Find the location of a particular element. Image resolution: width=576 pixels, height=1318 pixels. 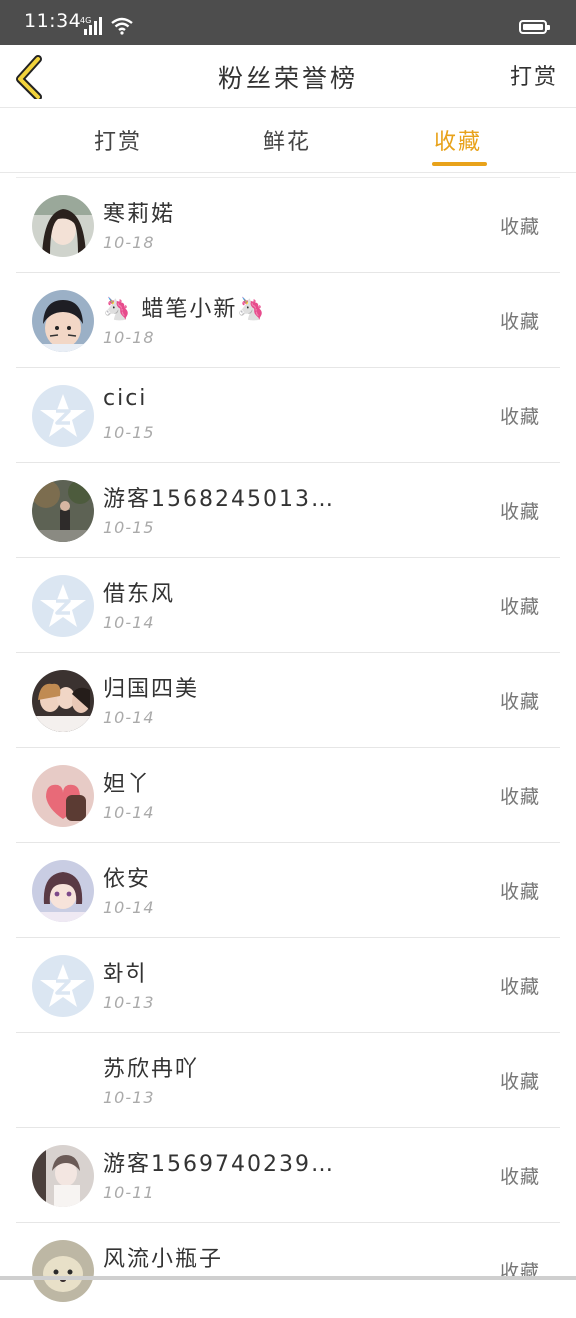

active-tab-indicator is located at coordinates (459, 164).